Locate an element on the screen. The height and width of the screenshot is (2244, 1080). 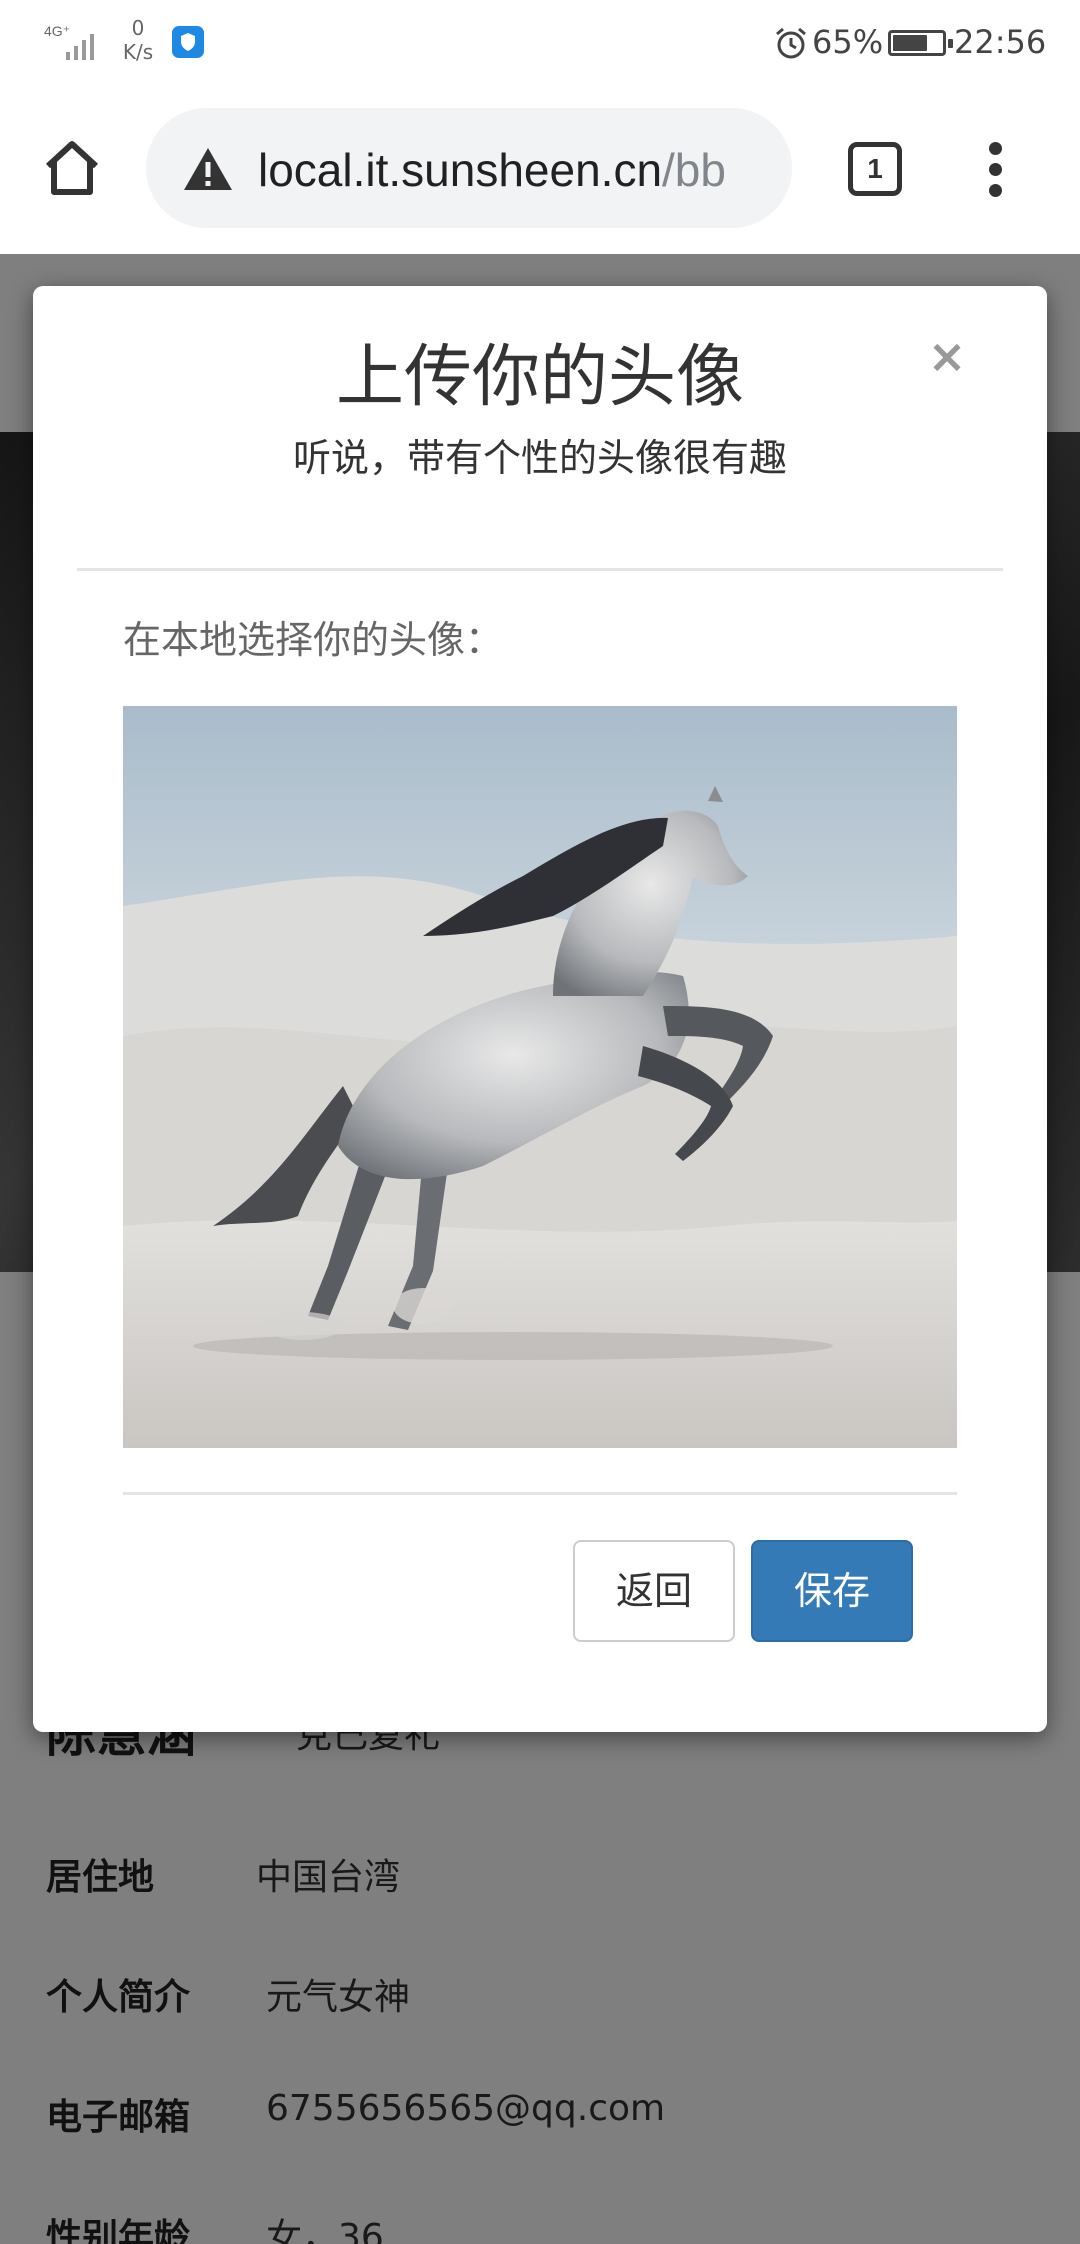
back-button: 返回 is located at coordinates (654, 1591).